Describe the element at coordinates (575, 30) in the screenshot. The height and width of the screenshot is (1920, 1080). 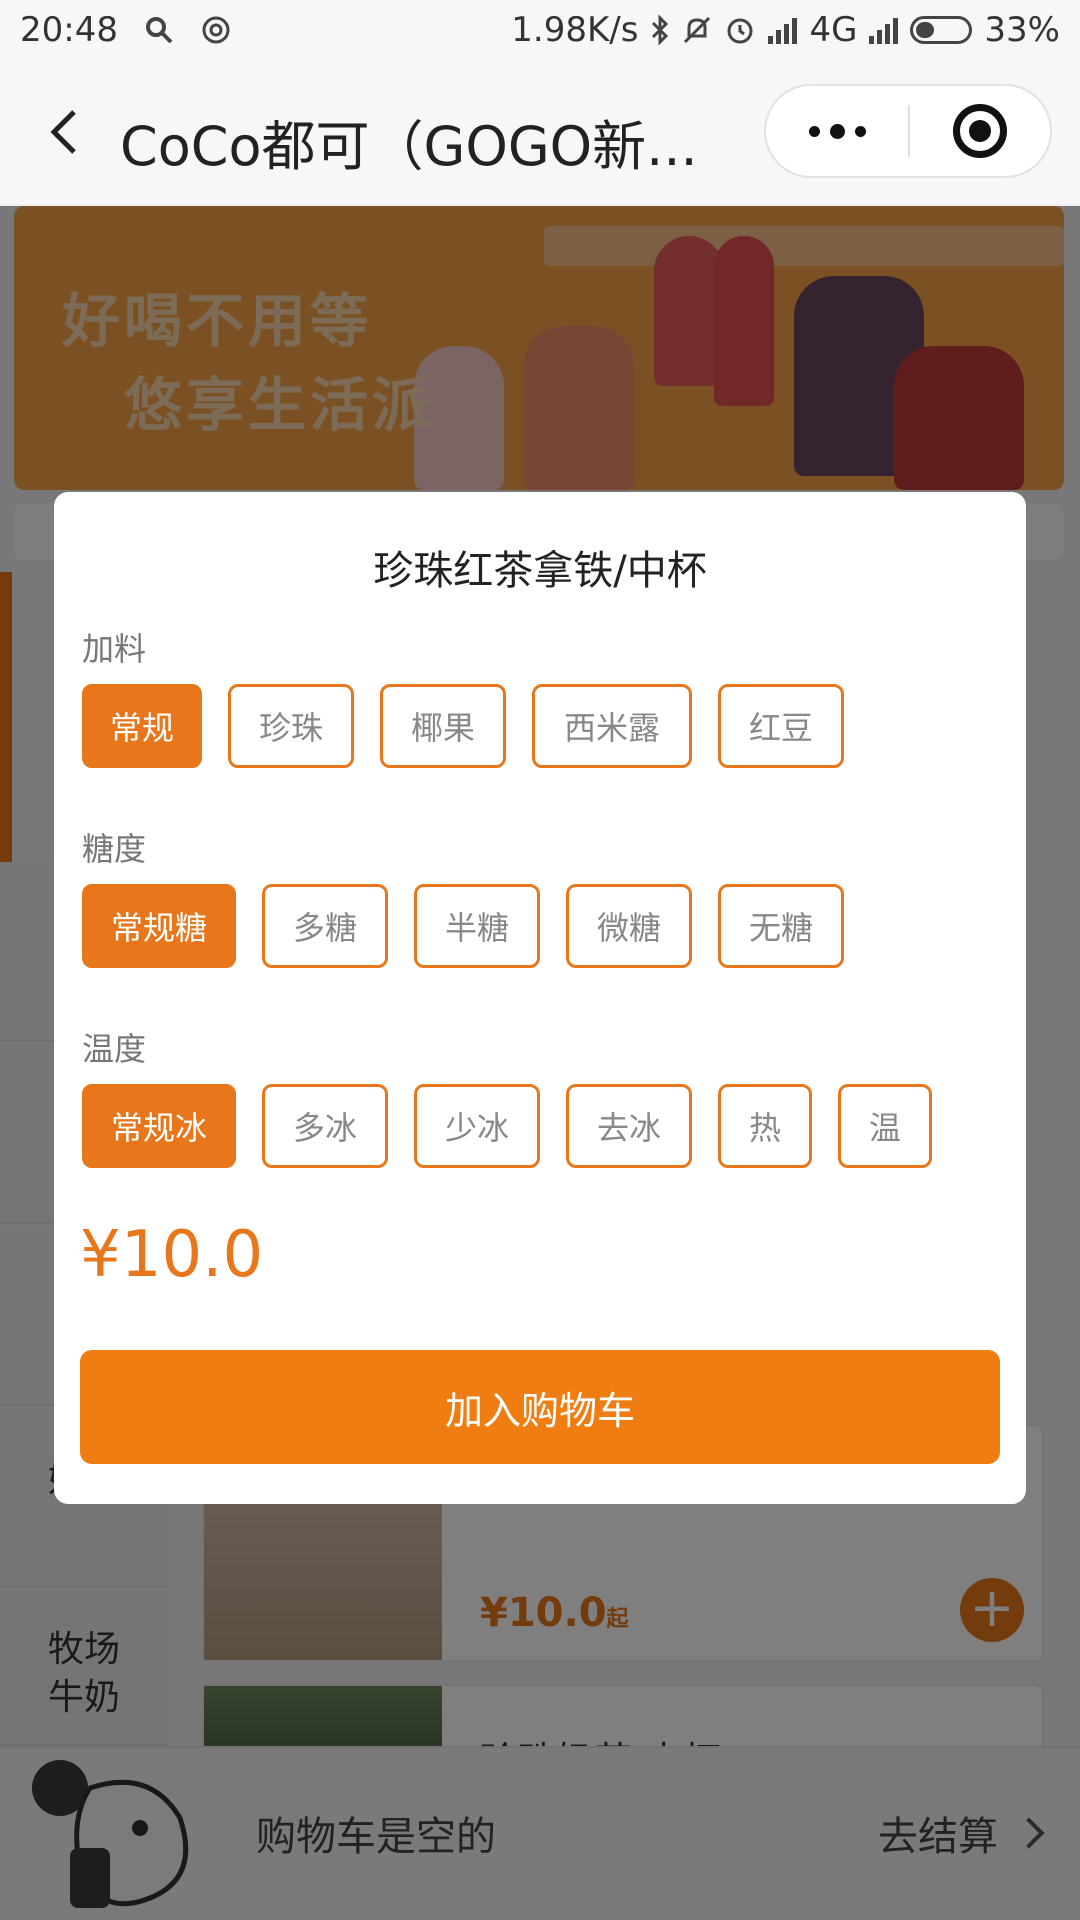
I see `network-speed: 1.98K/s` at that location.